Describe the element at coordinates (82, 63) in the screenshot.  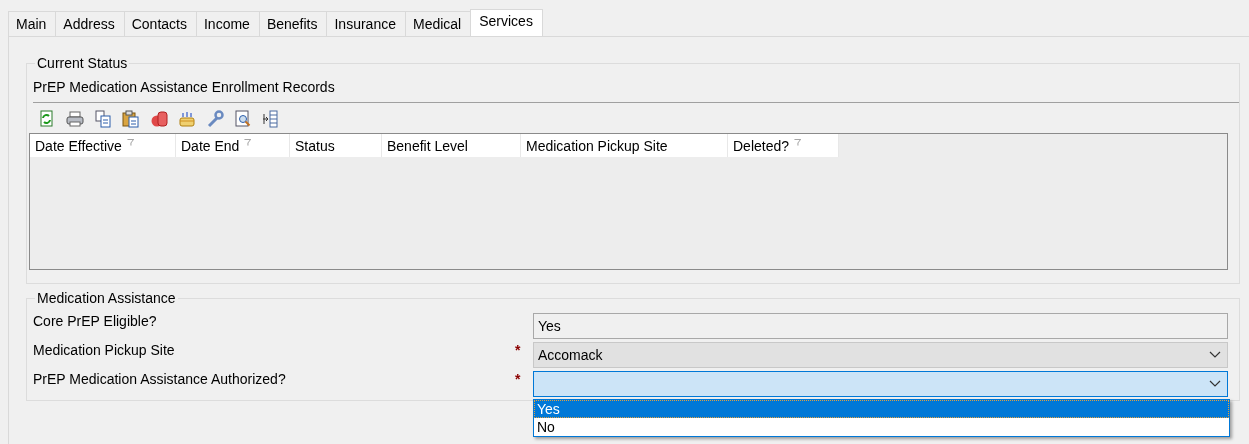
I see `group-title: Current Status` at that location.